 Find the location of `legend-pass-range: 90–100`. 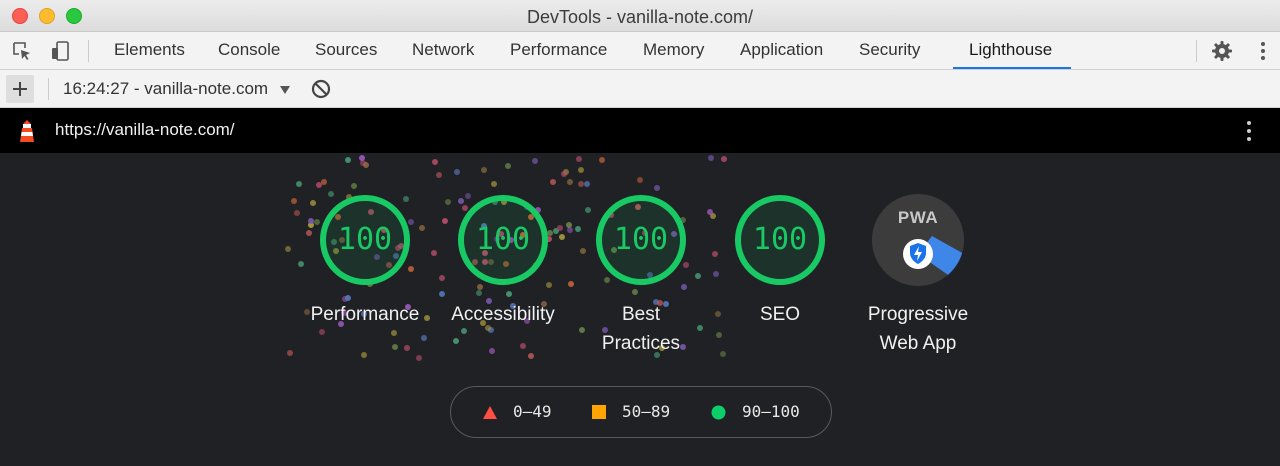

legend-pass-range: 90–100 is located at coordinates (771, 411).